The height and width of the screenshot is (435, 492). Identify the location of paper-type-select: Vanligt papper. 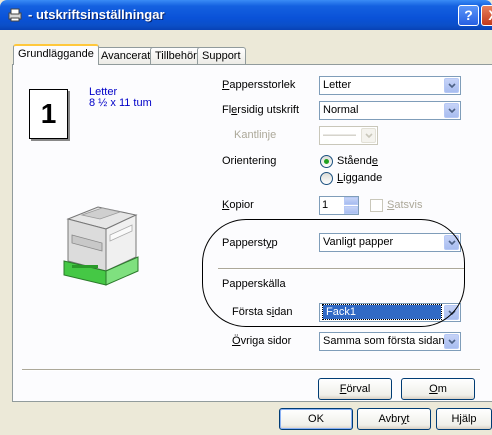
(390, 242).